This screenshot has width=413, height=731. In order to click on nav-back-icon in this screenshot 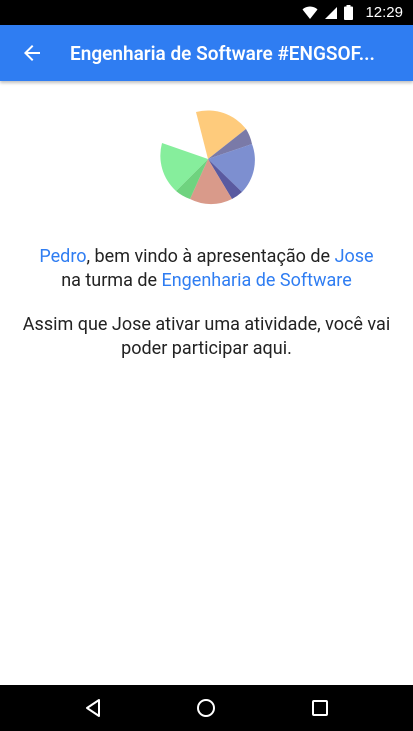, I will do `click(92, 708)`.